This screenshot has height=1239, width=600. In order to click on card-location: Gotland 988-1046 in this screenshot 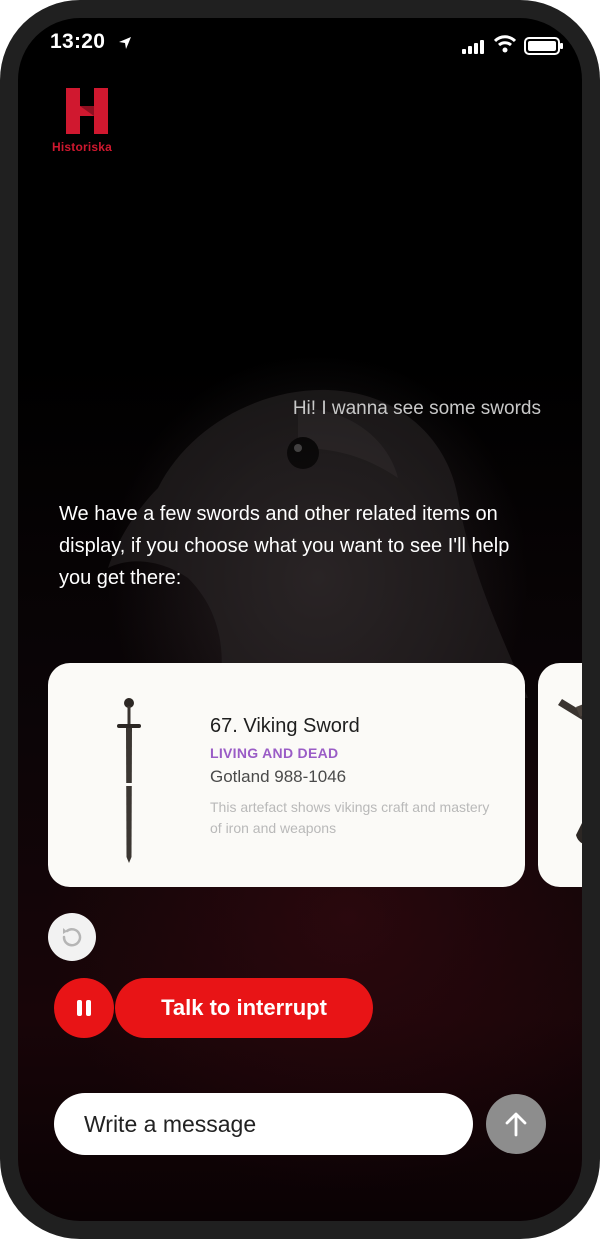, I will do `click(278, 776)`.